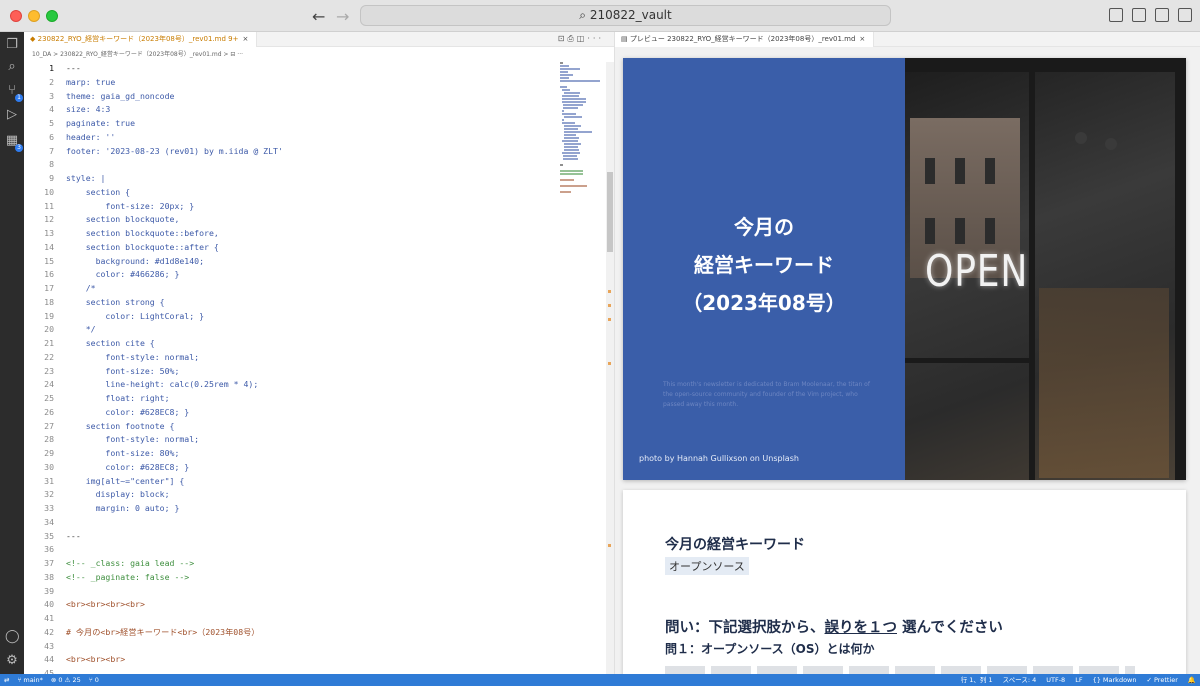  Describe the element at coordinates (291, 385) in the screenshot. I see `code-line: 24 line-height: calc(0.25rem * 4);` at that location.